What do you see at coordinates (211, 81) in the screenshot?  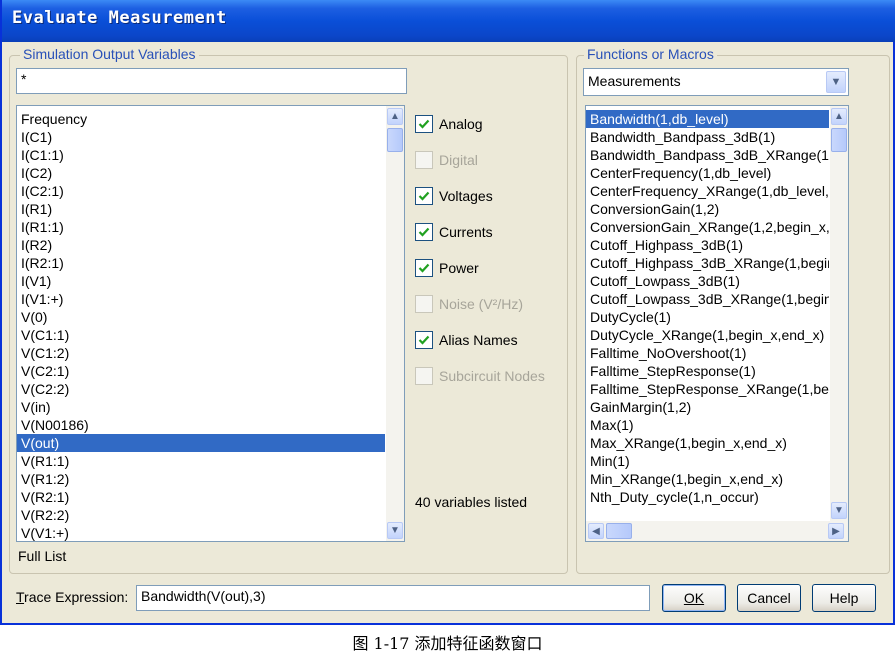 I see `filter-input: *` at bounding box center [211, 81].